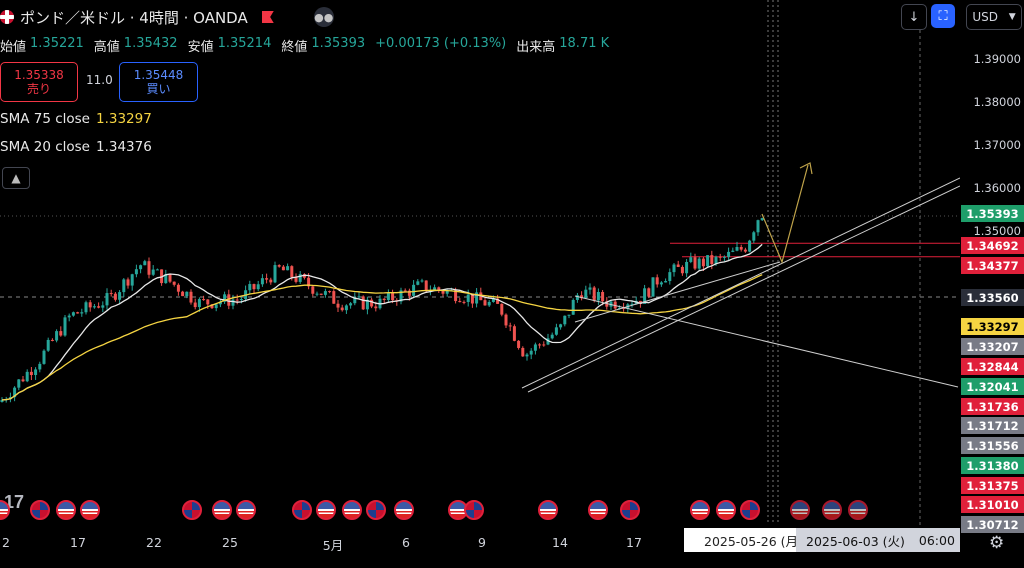  Describe the element at coordinates (992, 425) in the screenshot. I see `price-badge: 1.31712` at that location.